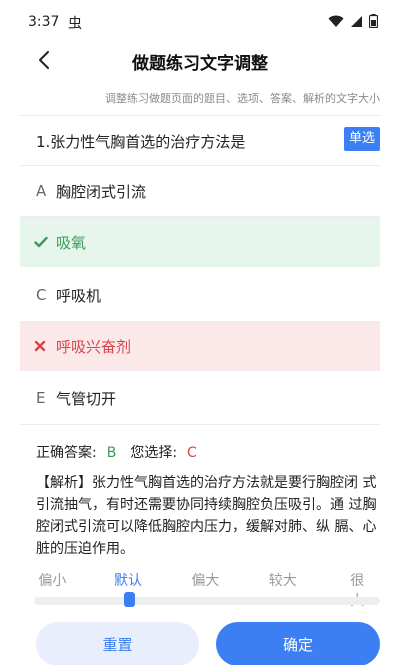 The image size is (400, 665). What do you see at coordinates (373, 21) in the screenshot?
I see `battery-icon` at bounding box center [373, 21].